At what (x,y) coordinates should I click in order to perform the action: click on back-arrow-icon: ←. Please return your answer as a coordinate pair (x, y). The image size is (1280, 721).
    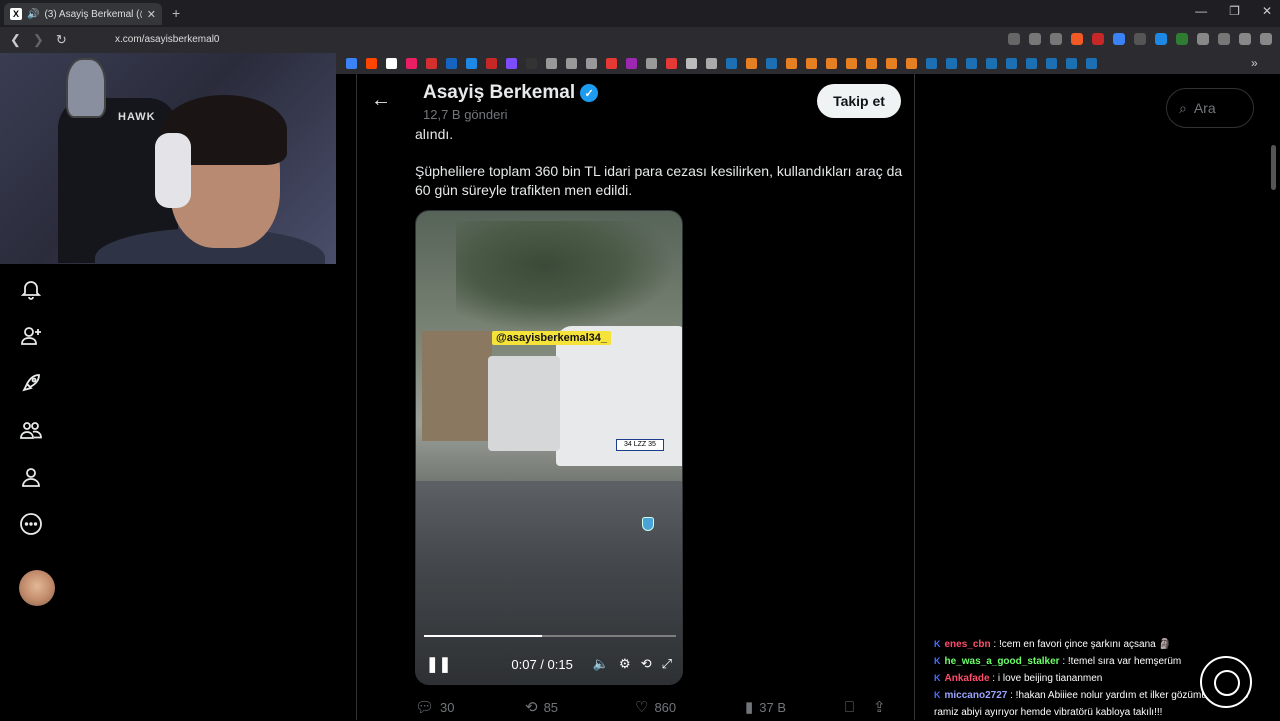
    Looking at the image, I should click on (381, 100).